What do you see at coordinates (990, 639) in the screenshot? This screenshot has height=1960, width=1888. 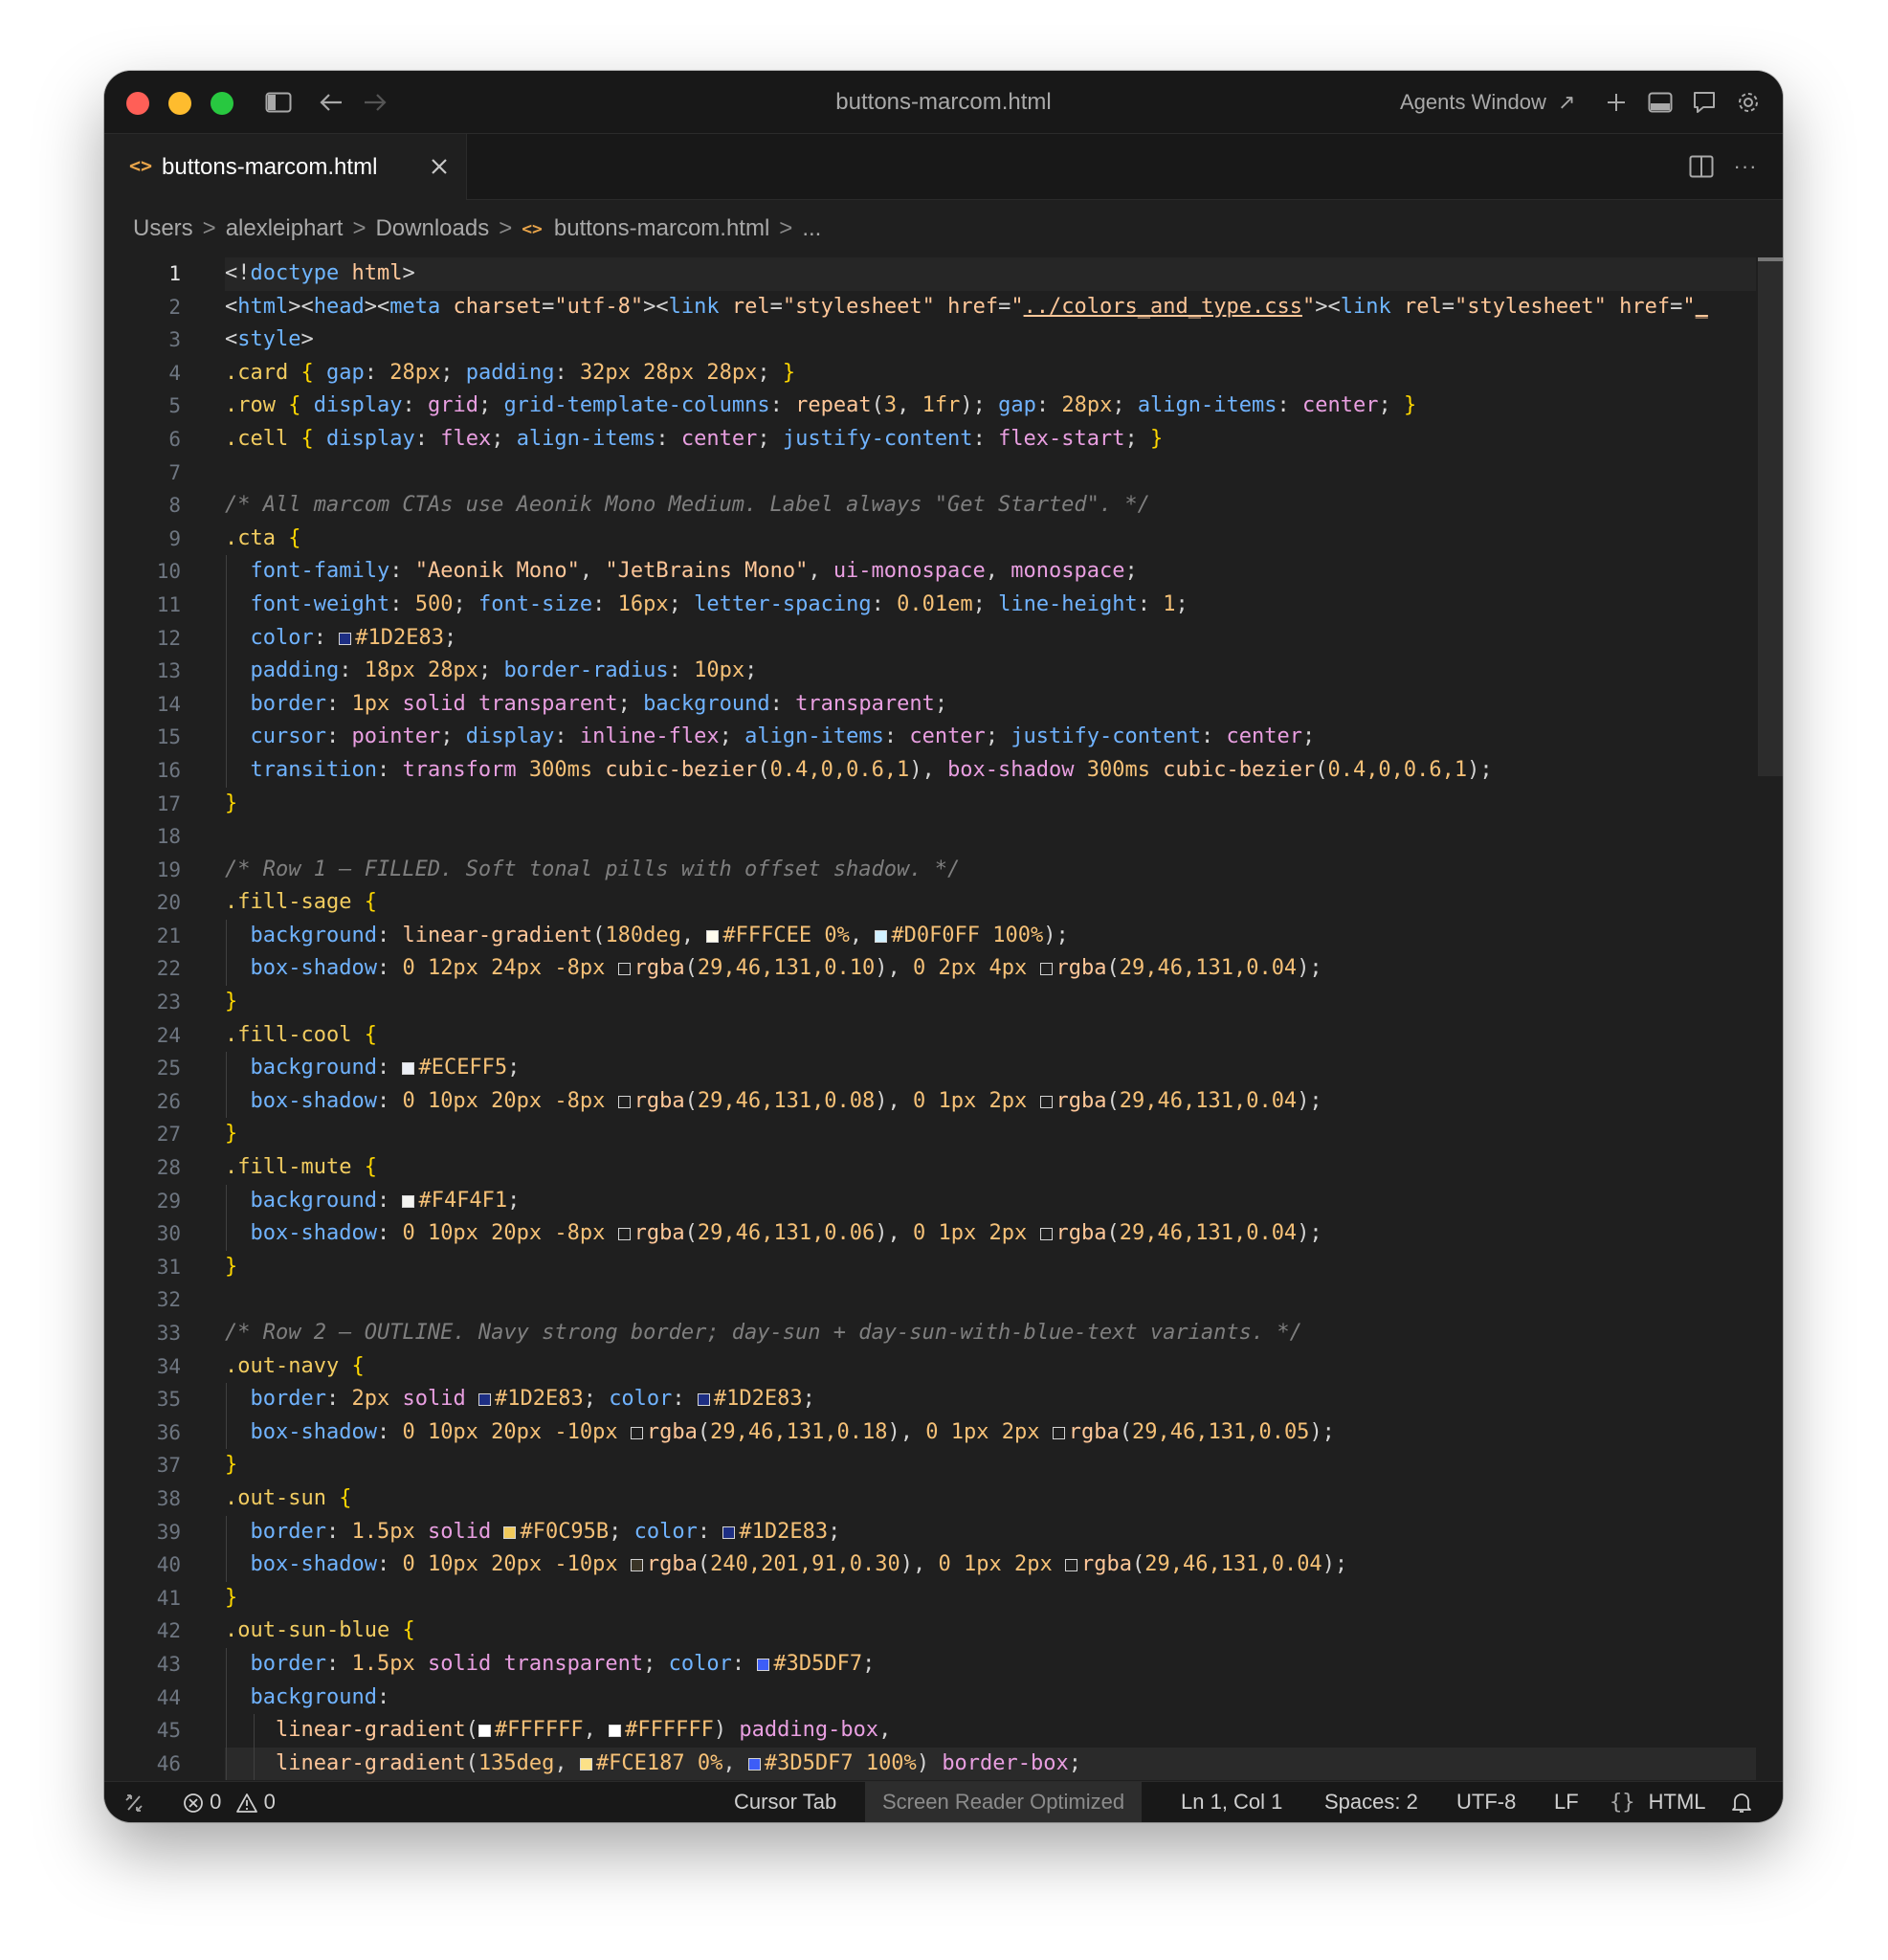 I see `code-line: color: #1D2E83;` at bounding box center [990, 639].